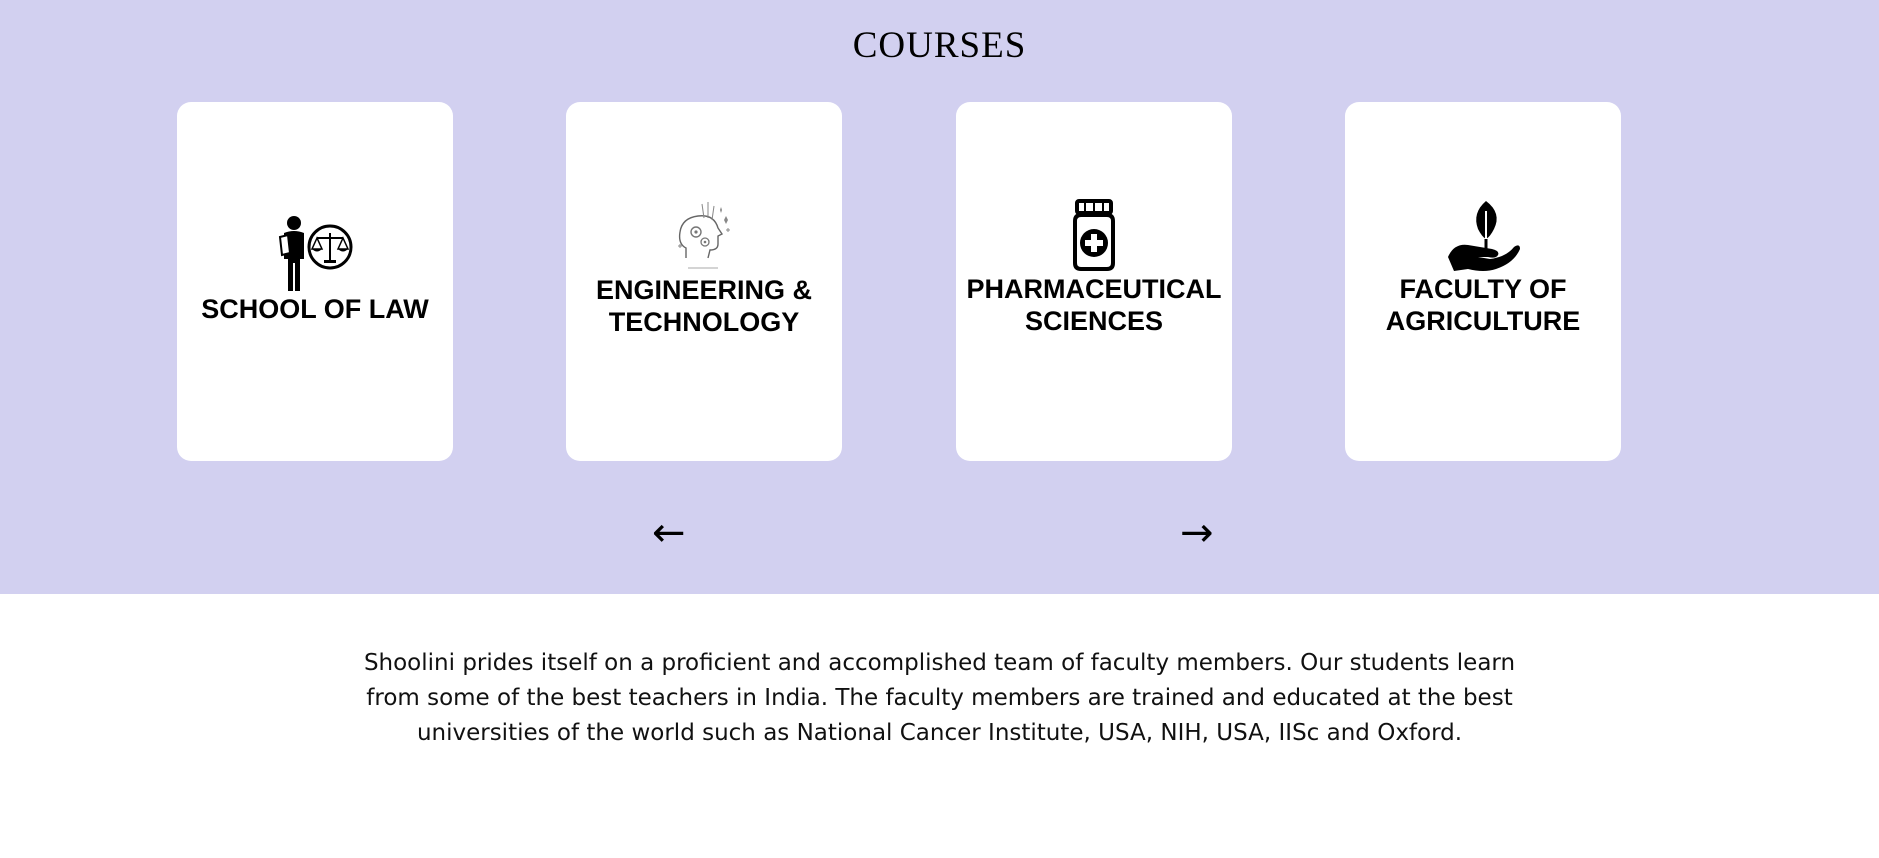 The width and height of the screenshot is (1879, 858). Describe the element at coordinates (1094, 304) in the screenshot. I see `card-label: PHARMACEUTICAL SCIENCES` at that location.